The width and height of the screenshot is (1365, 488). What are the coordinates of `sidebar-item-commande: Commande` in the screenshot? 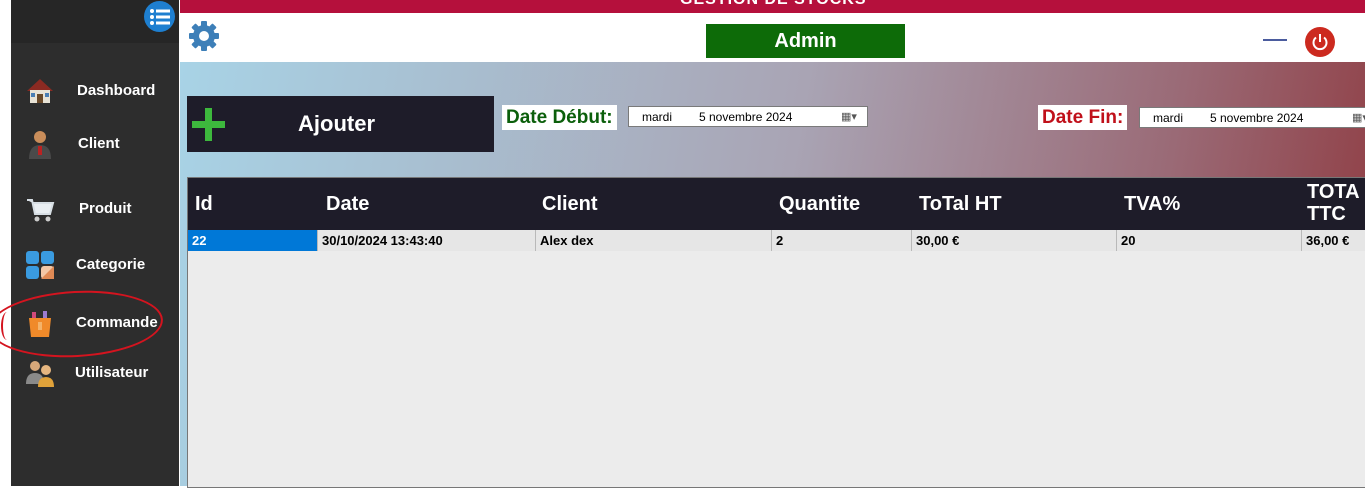 It's located at (95, 323).